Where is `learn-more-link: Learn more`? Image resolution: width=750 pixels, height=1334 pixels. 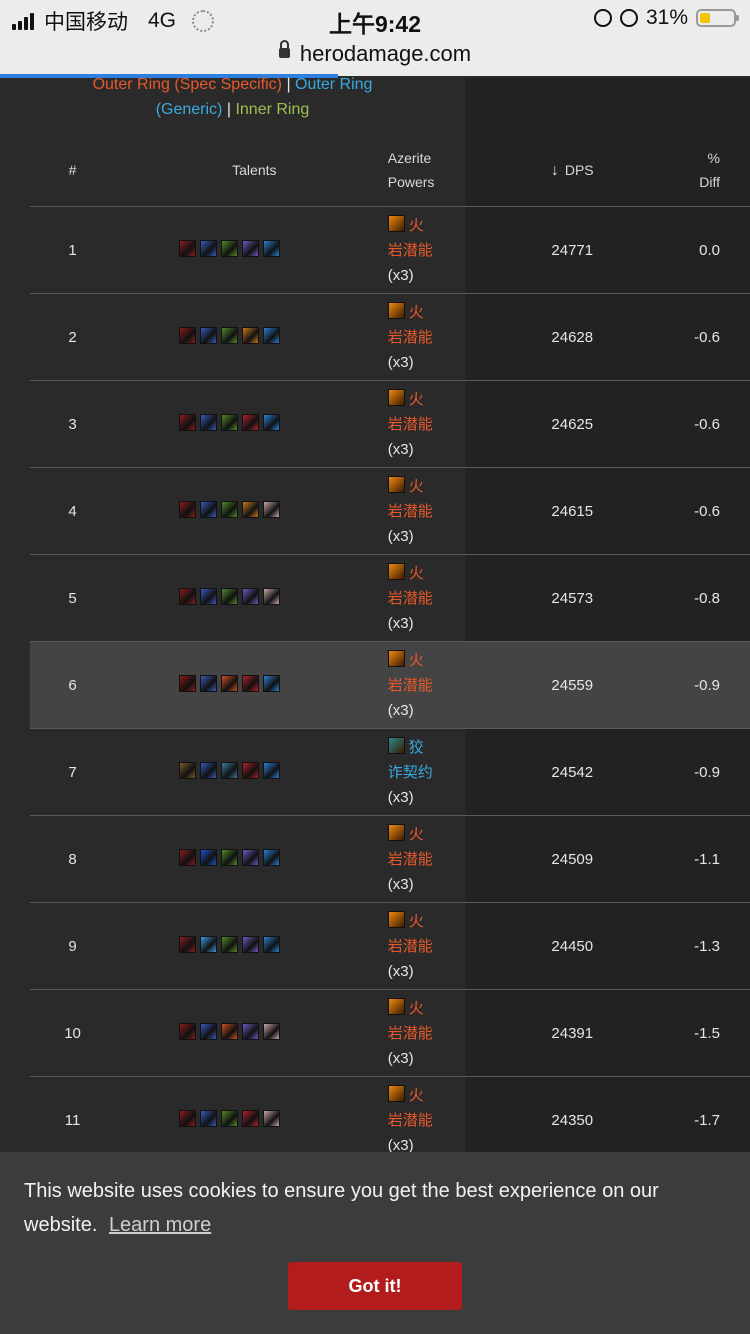 learn-more-link: Learn more is located at coordinates (160, 1225).